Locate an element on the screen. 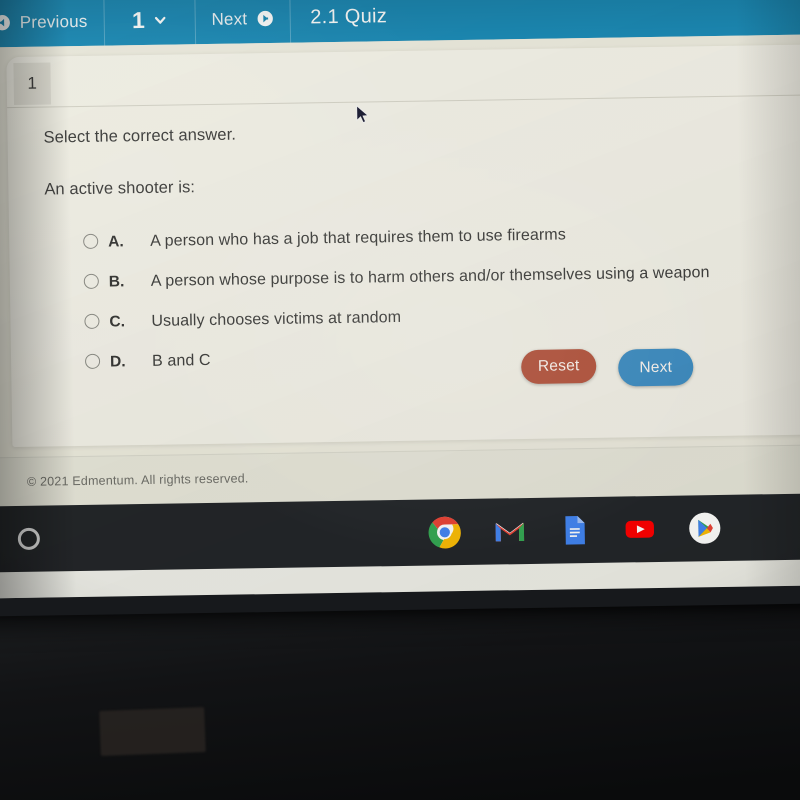 Image resolution: width=800 pixels, height=800 pixels. trackpad is located at coordinates (152, 731).